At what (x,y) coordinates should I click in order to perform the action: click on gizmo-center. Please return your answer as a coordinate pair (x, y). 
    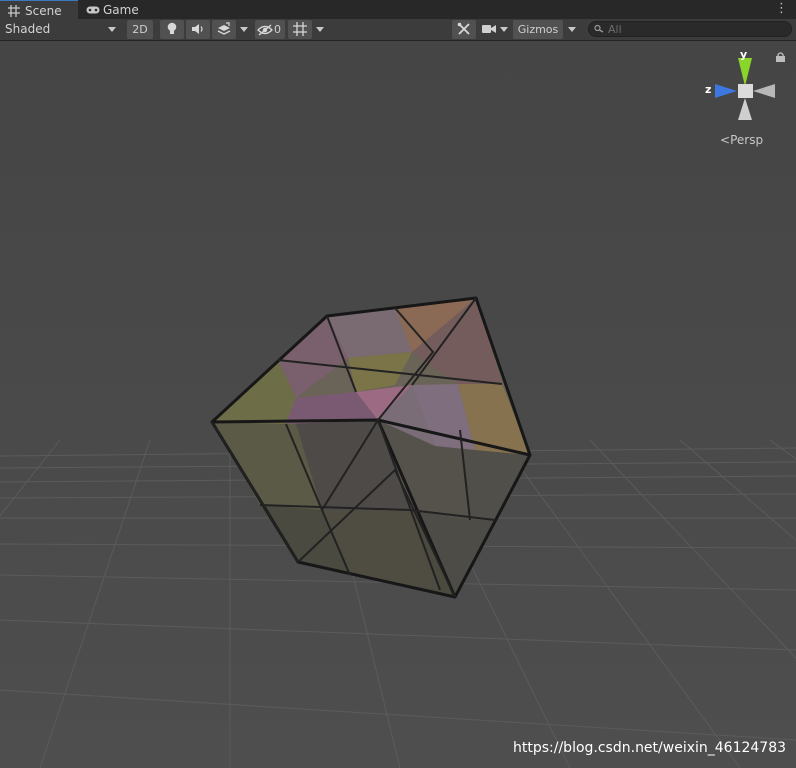
    Looking at the image, I should click on (745, 91).